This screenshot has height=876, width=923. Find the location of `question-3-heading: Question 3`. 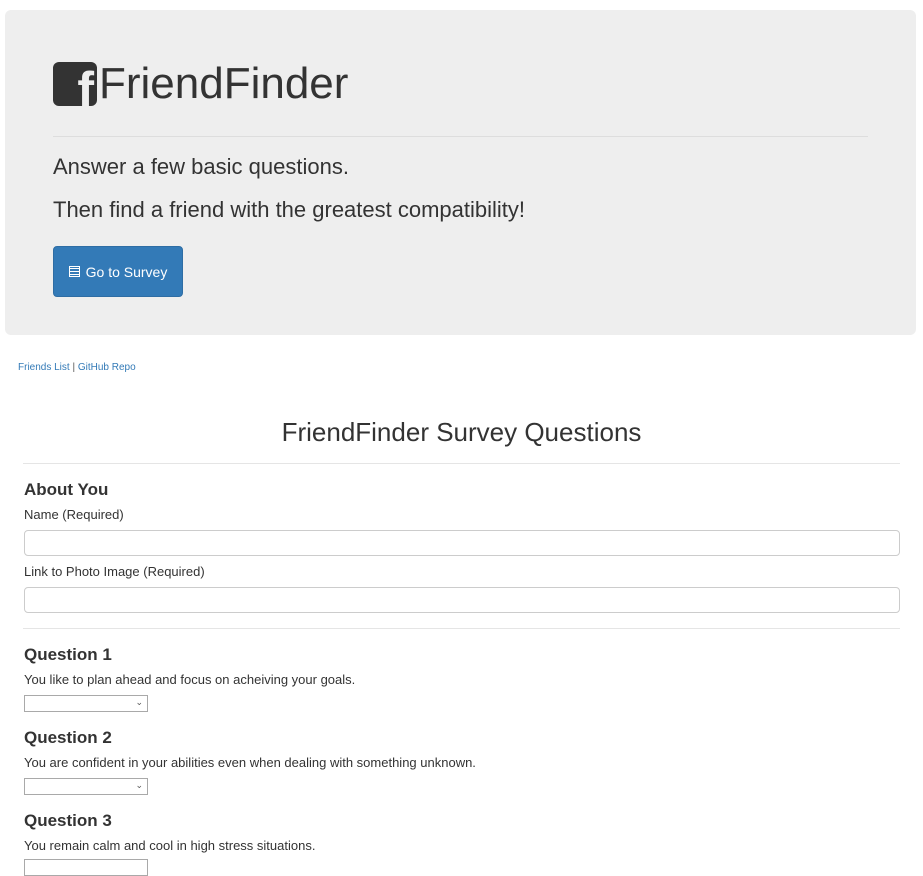

question-3-heading: Question 3 is located at coordinates (68, 820).